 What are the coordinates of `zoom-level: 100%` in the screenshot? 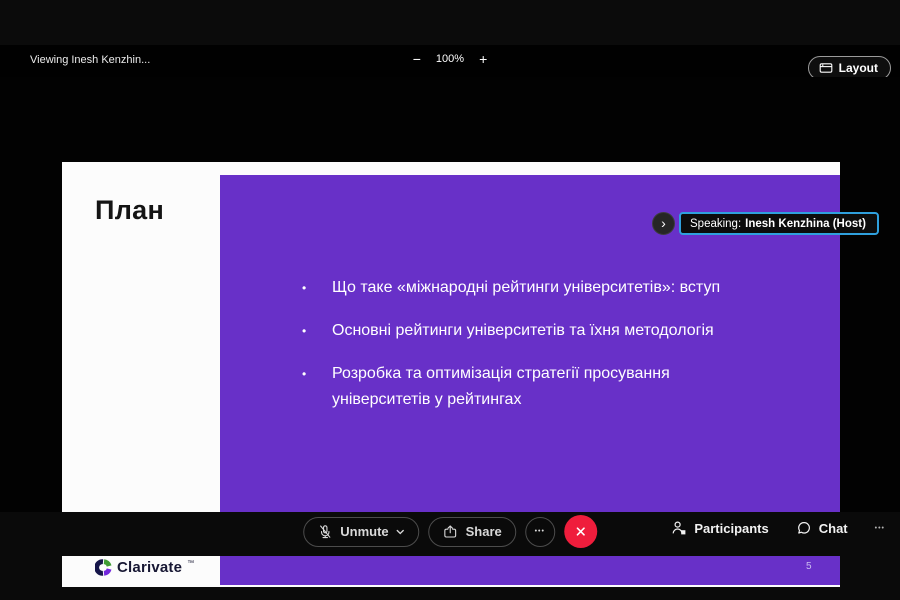 It's located at (450, 59).